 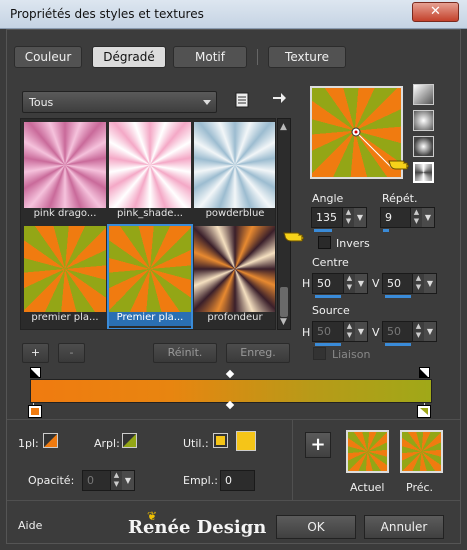 I want to click on center-h-spinbox: 50 ▲ ▼ ▼, so click(x=340, y=285).